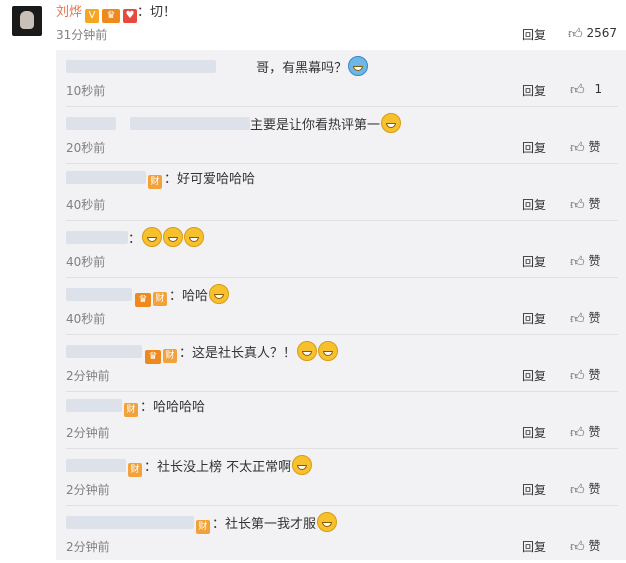 The image size is (626, 563). I want to click on comment-item: ♛ 财：哈哈 40秒前 回复 👍︎ 赞, so click(341, 306).